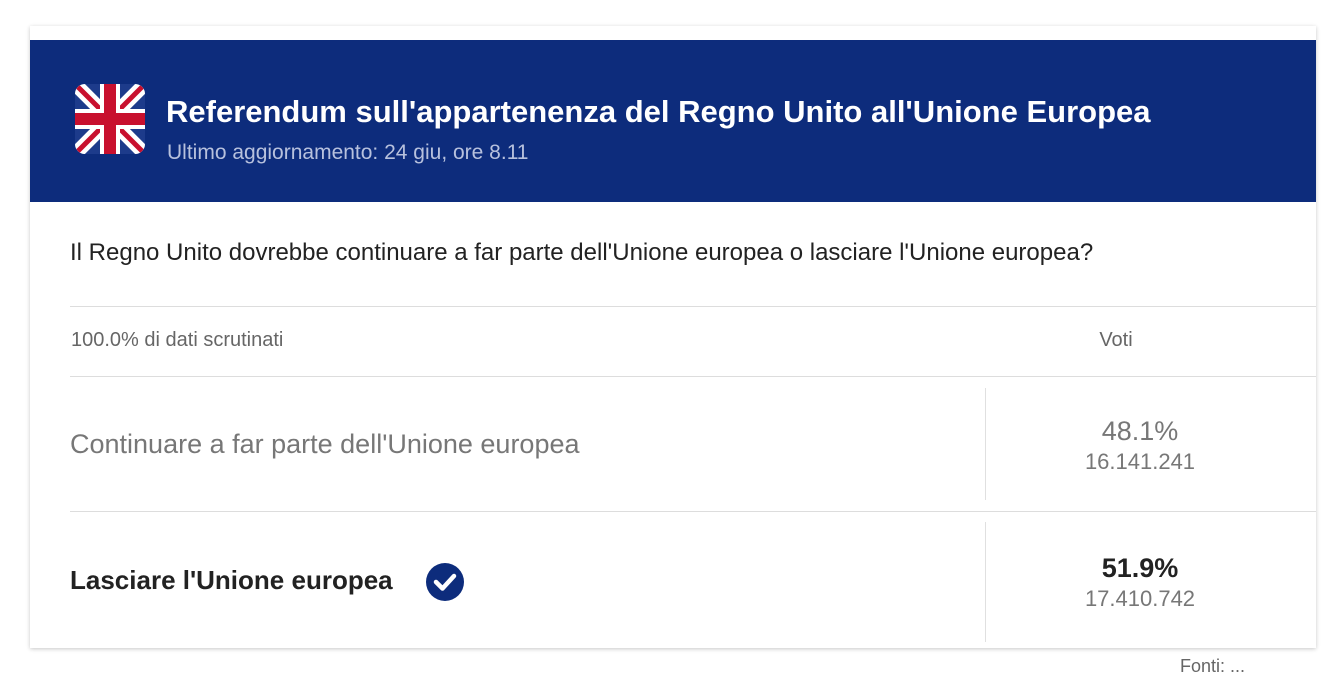 The image size is (1336, 677). Describe the element at coordinates (348, 152) in the screenshot. I see `last-updated-text: Ultimo aggiornamento: 24 giu, ore 8.11` at that location.